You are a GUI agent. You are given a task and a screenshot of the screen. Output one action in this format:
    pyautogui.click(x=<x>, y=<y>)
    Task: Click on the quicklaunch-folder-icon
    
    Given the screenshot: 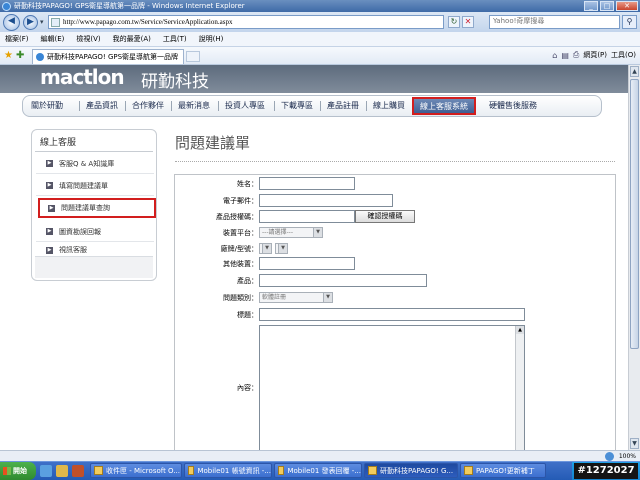 What is the action you would take?
    pyautogui.click(x=62, y=471)
    